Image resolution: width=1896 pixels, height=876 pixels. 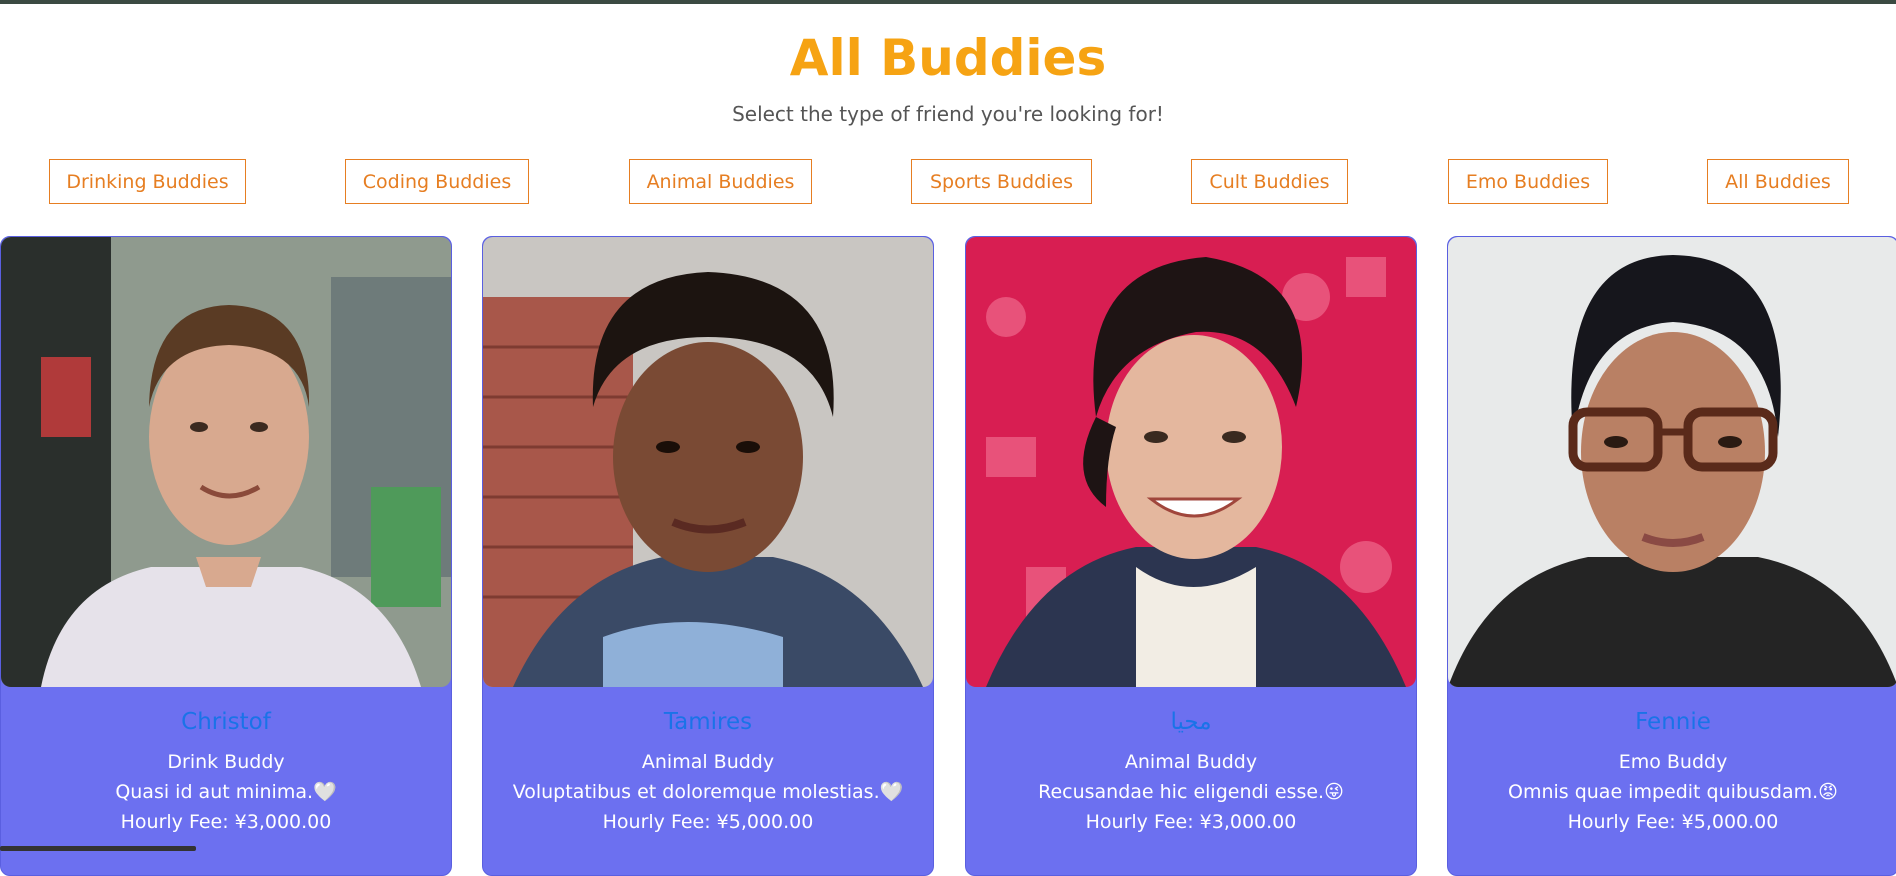 What do you see at coordinates (226, 792) in the screenshot?
I see `buddy-description: Quasi id aut minima.🤍` at bounding box center [226, 792].